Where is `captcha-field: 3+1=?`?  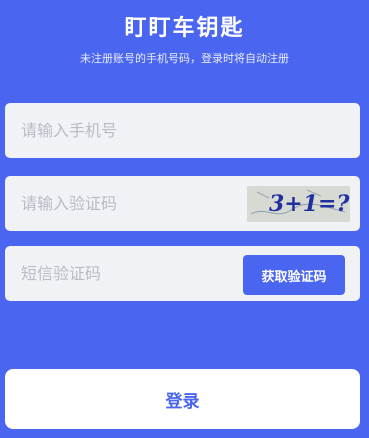
captcha-field: 3+1=? is located at coordinates (182, 203).